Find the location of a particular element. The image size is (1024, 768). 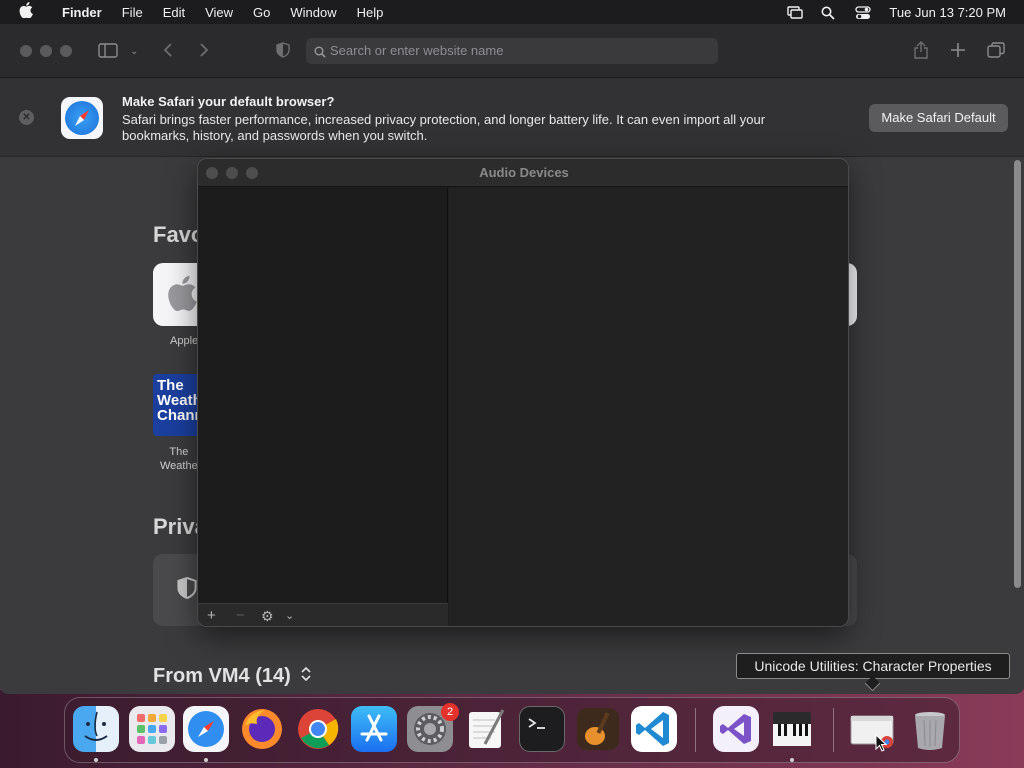

terminal-icon is located at coordinates (542, 729).